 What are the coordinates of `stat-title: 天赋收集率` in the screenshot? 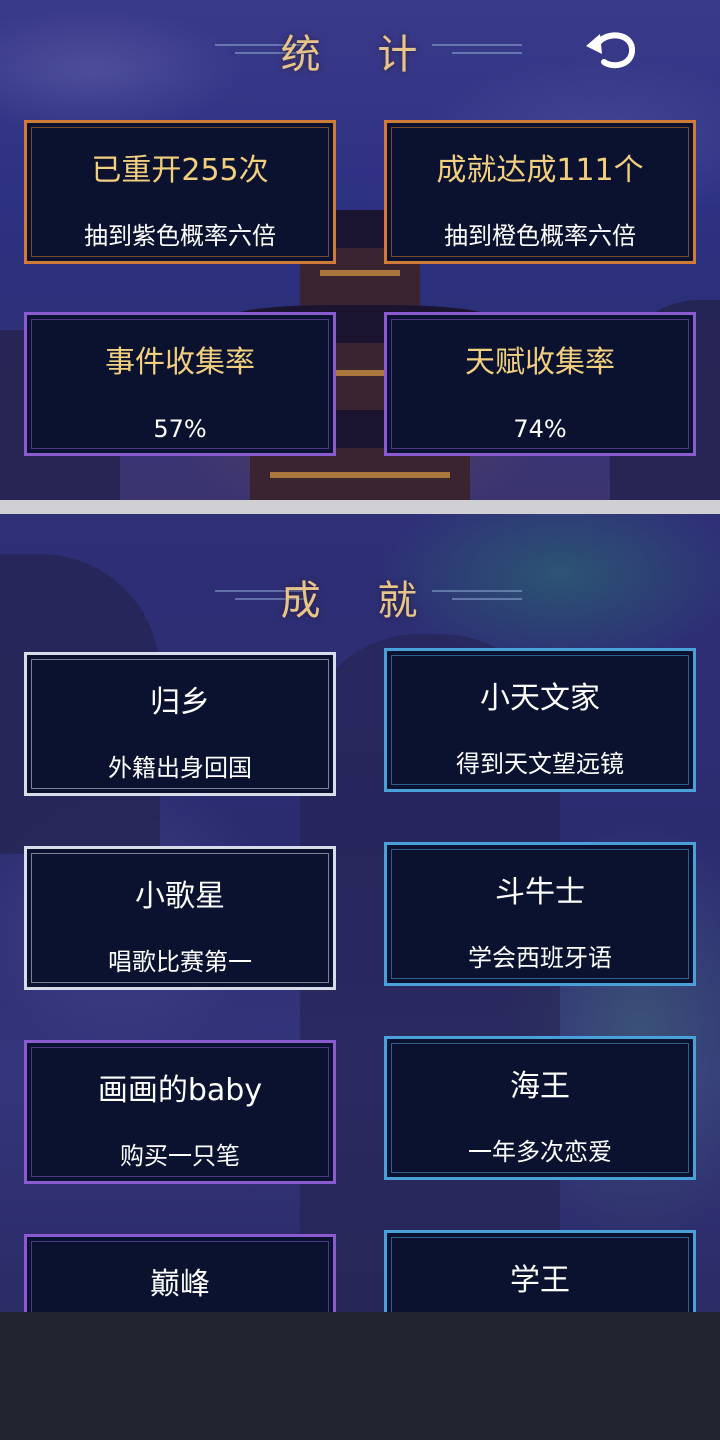 It's located at (540, 362).